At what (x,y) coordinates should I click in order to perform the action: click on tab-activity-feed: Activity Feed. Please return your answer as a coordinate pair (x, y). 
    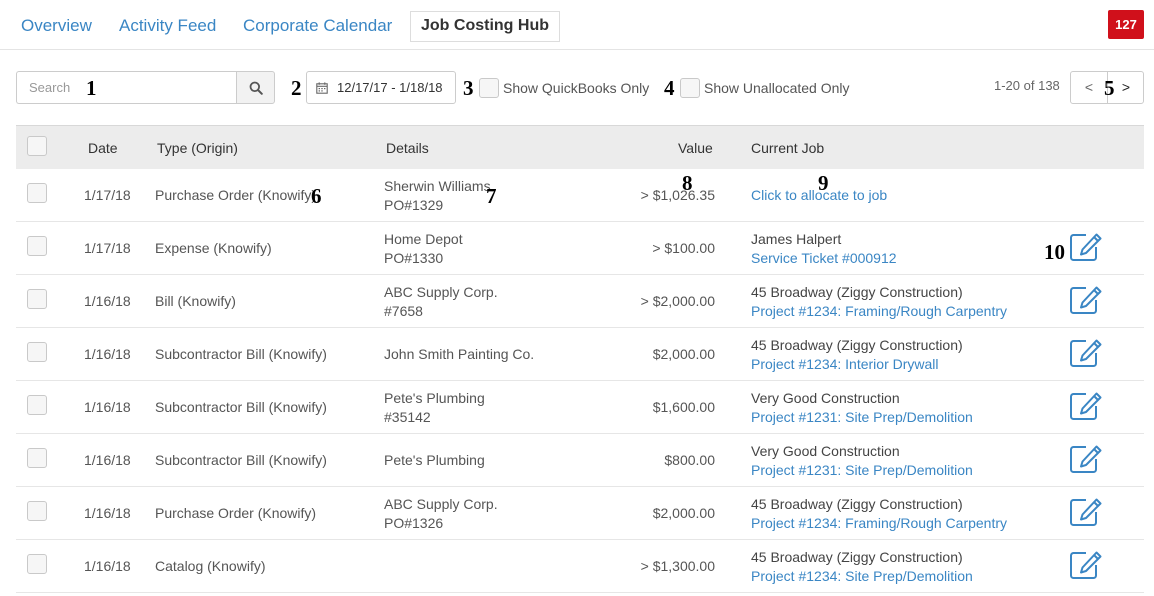
    Looking at the image, I should click on (167, 26).